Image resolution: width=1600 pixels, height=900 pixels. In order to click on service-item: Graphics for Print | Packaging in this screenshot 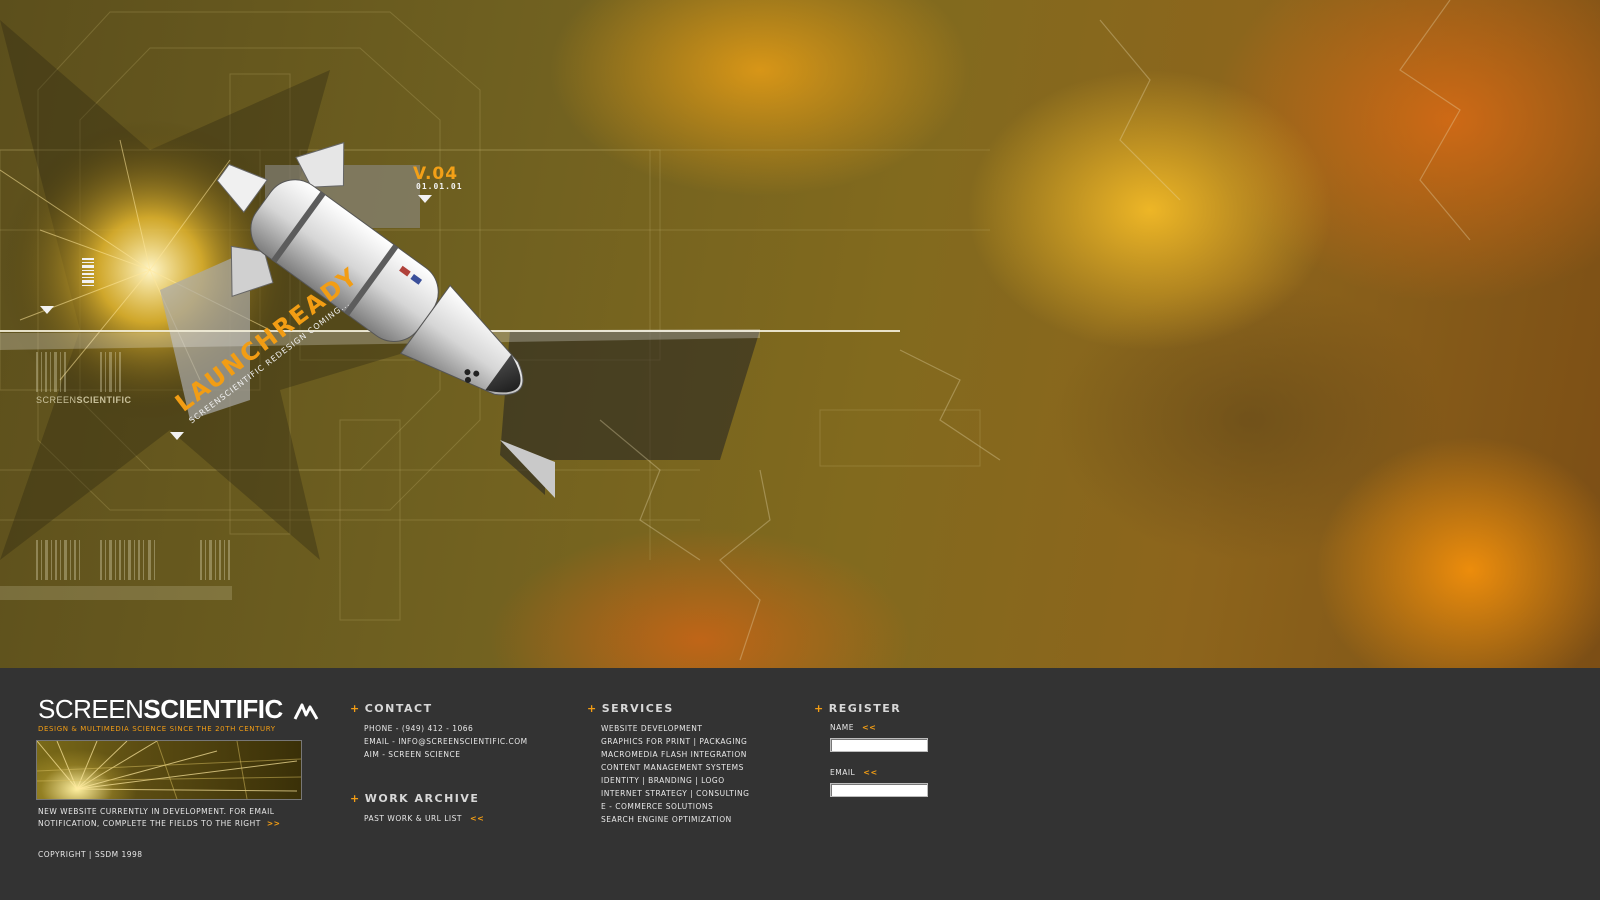, I will do `click(674, 741)`.